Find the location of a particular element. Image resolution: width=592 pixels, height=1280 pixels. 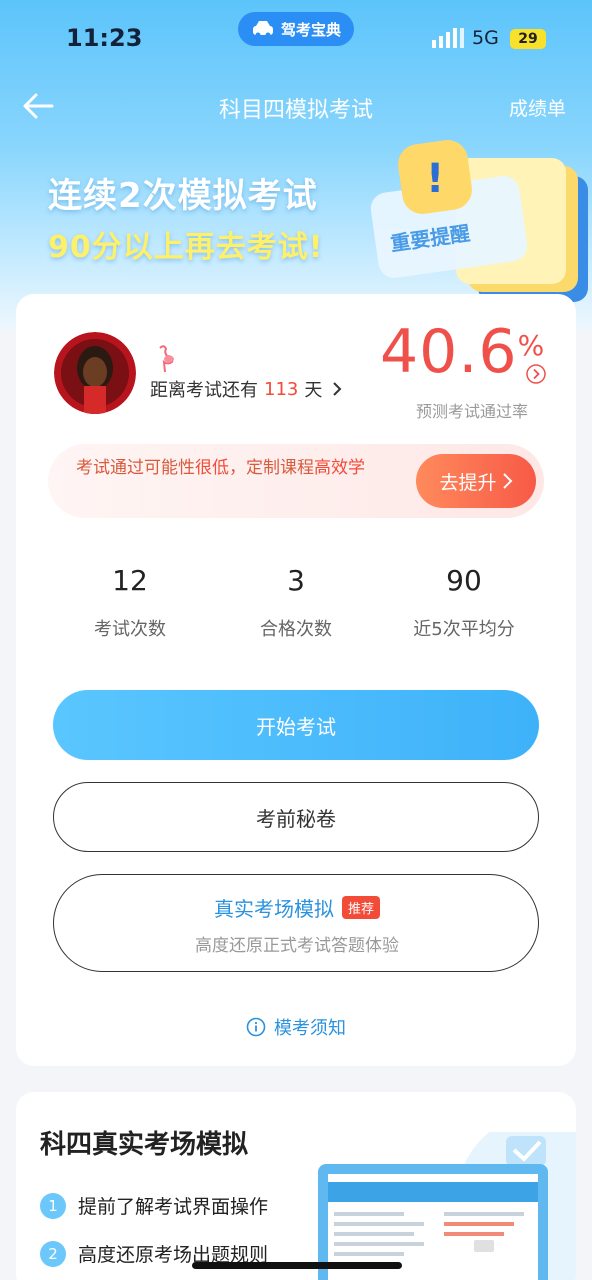

pass-rate-label: 预测考试通过率 is located at coordinates (472, 411).